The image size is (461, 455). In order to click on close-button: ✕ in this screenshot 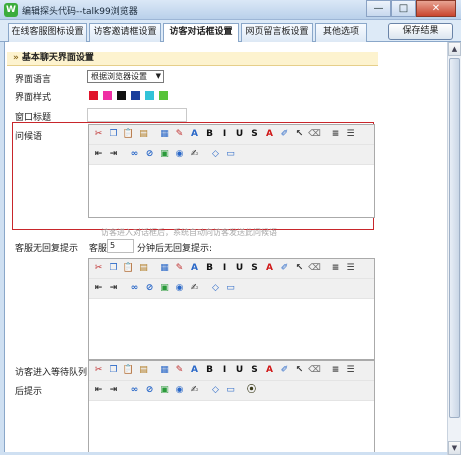, I will do `click(436, 8)`.